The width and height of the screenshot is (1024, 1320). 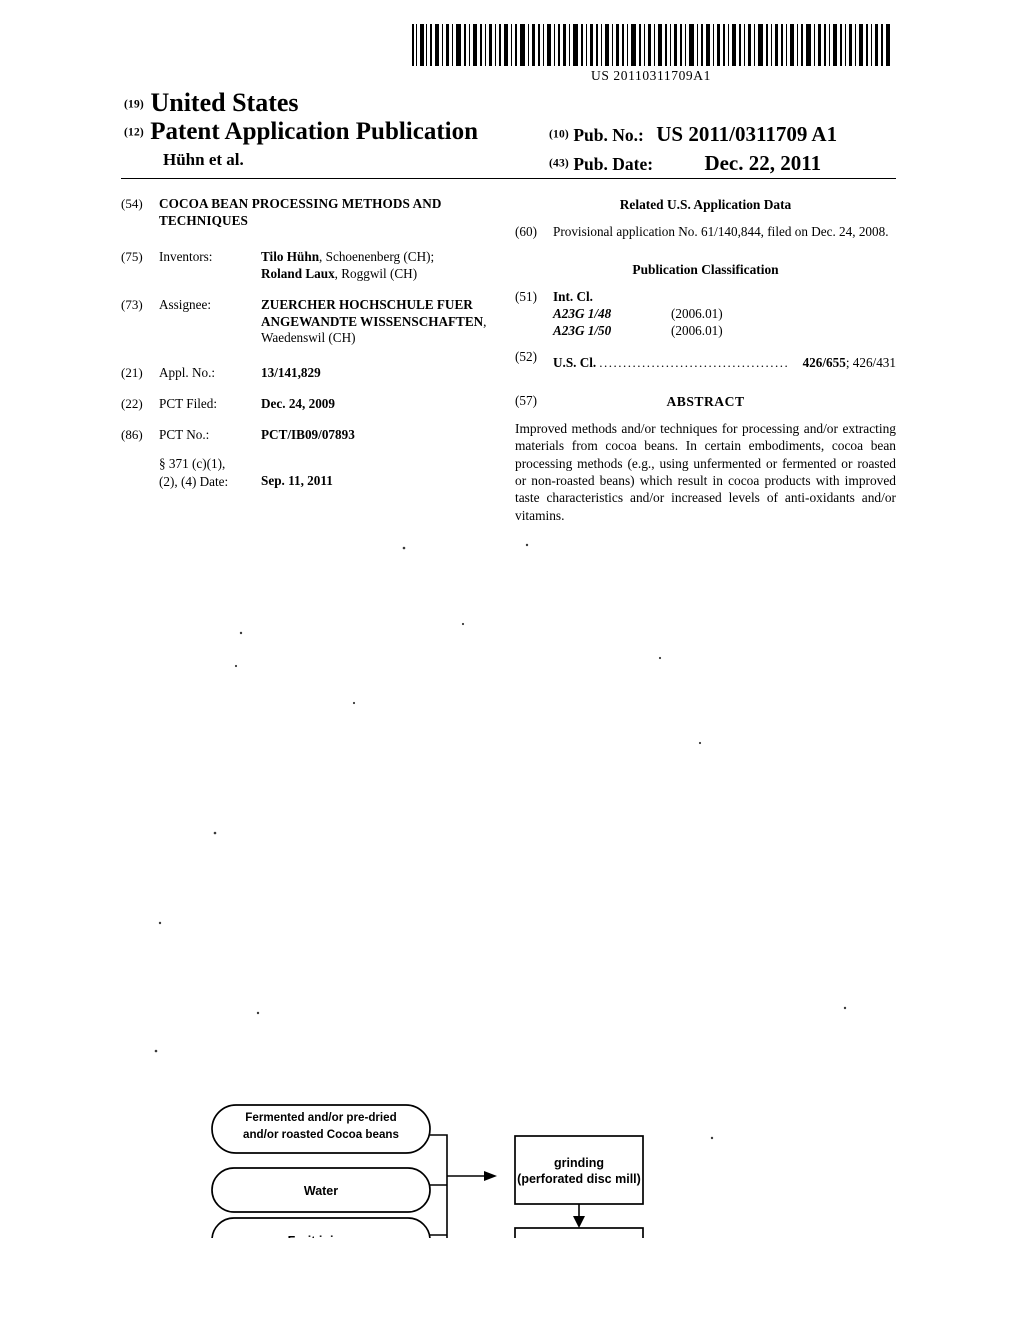 I want to click on us-cl-secondary: ; 426/431, so click(x=870, y=362).